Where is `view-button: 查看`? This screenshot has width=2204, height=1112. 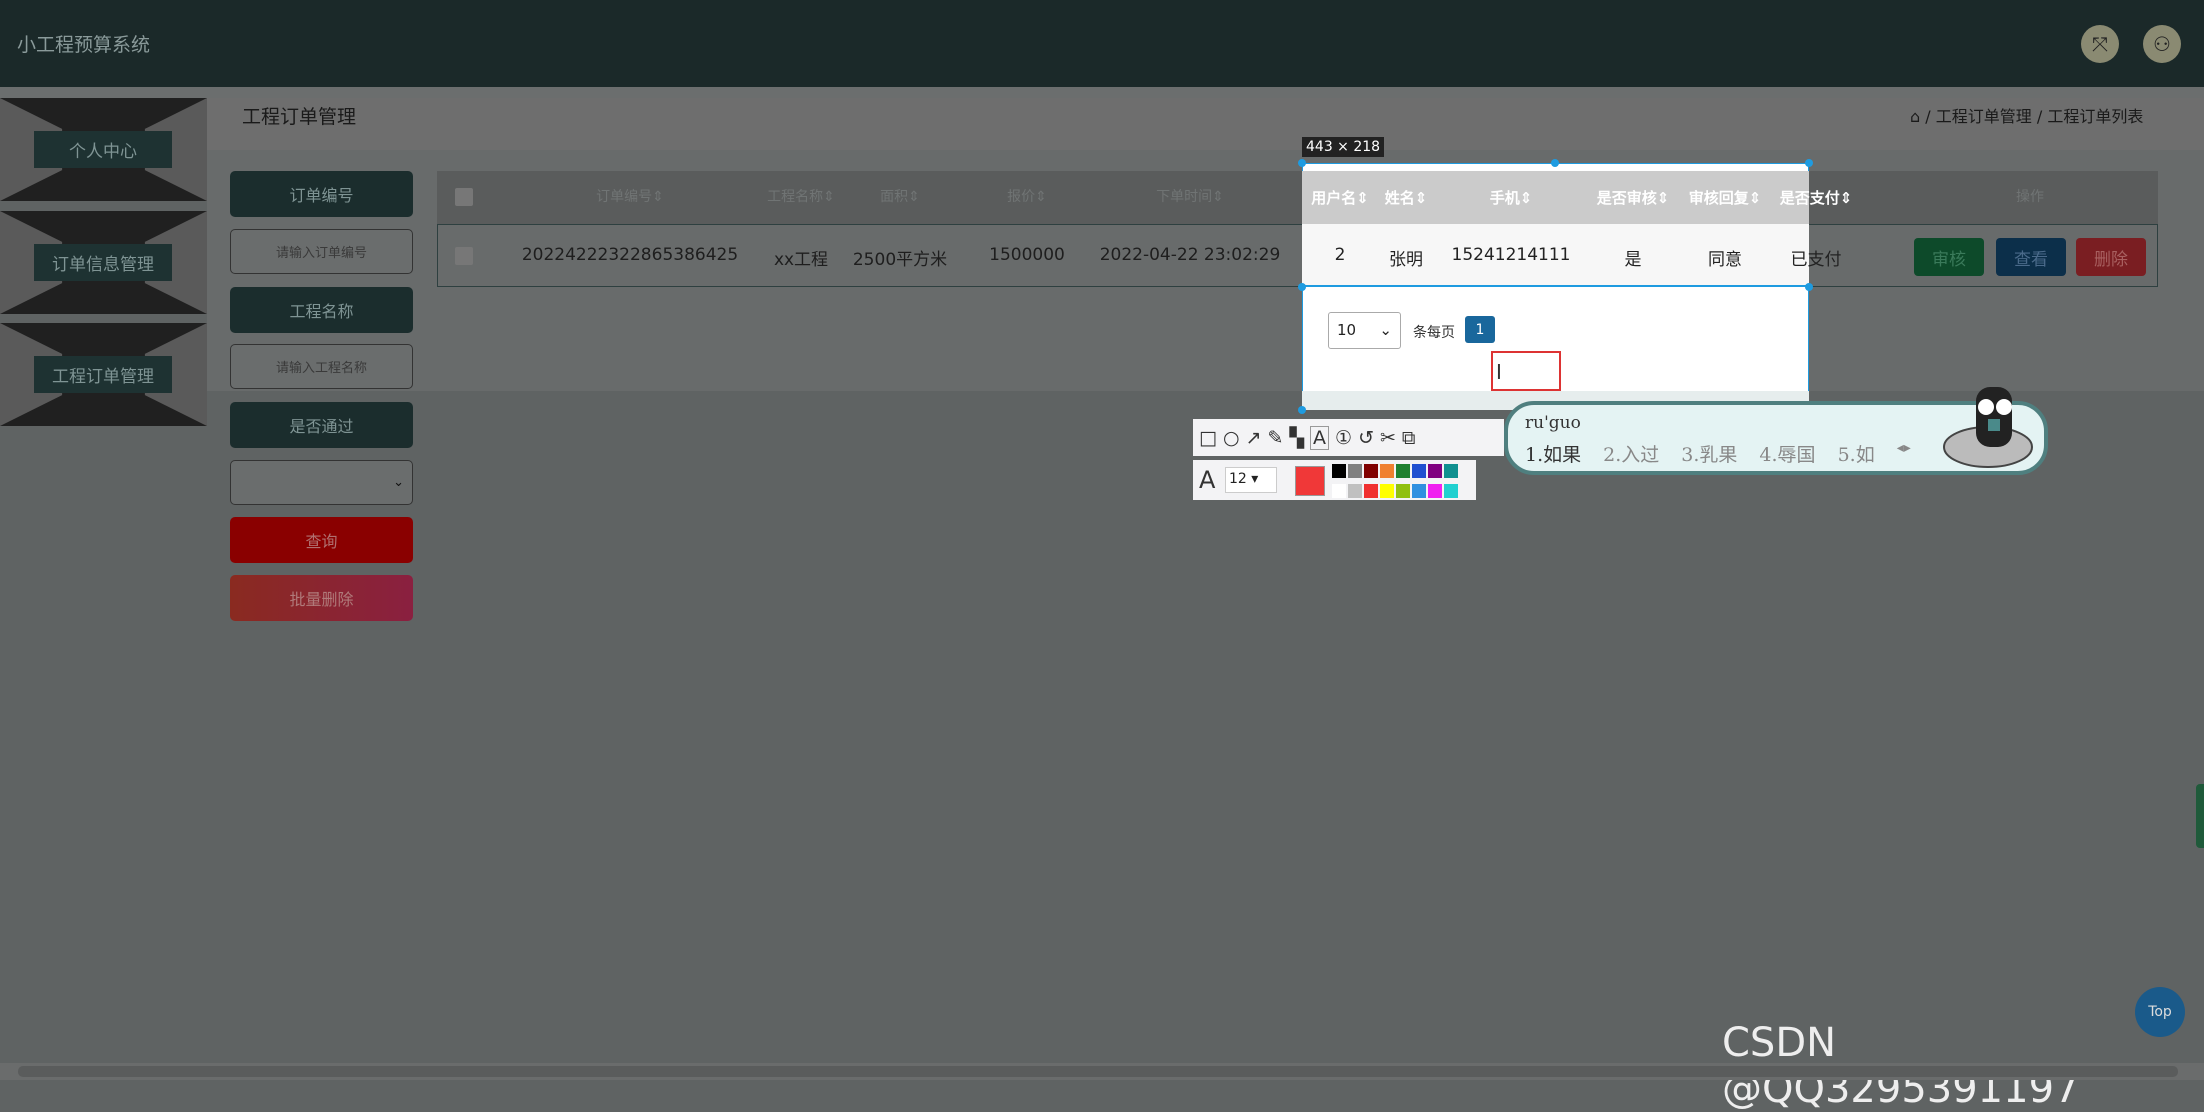
view-button: 查看 is located at coordinates (2031, 257).